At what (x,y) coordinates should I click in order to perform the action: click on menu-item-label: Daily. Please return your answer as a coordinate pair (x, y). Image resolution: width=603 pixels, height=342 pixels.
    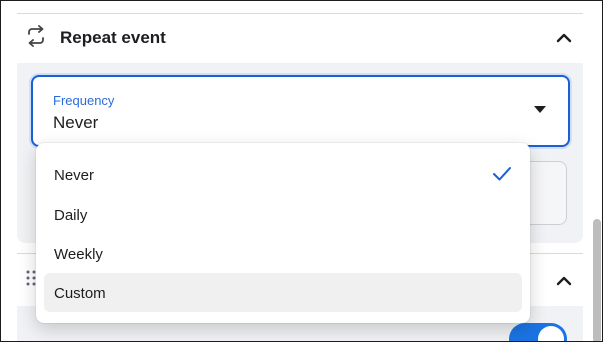
    Looking at the image, I should click on (71, 215).